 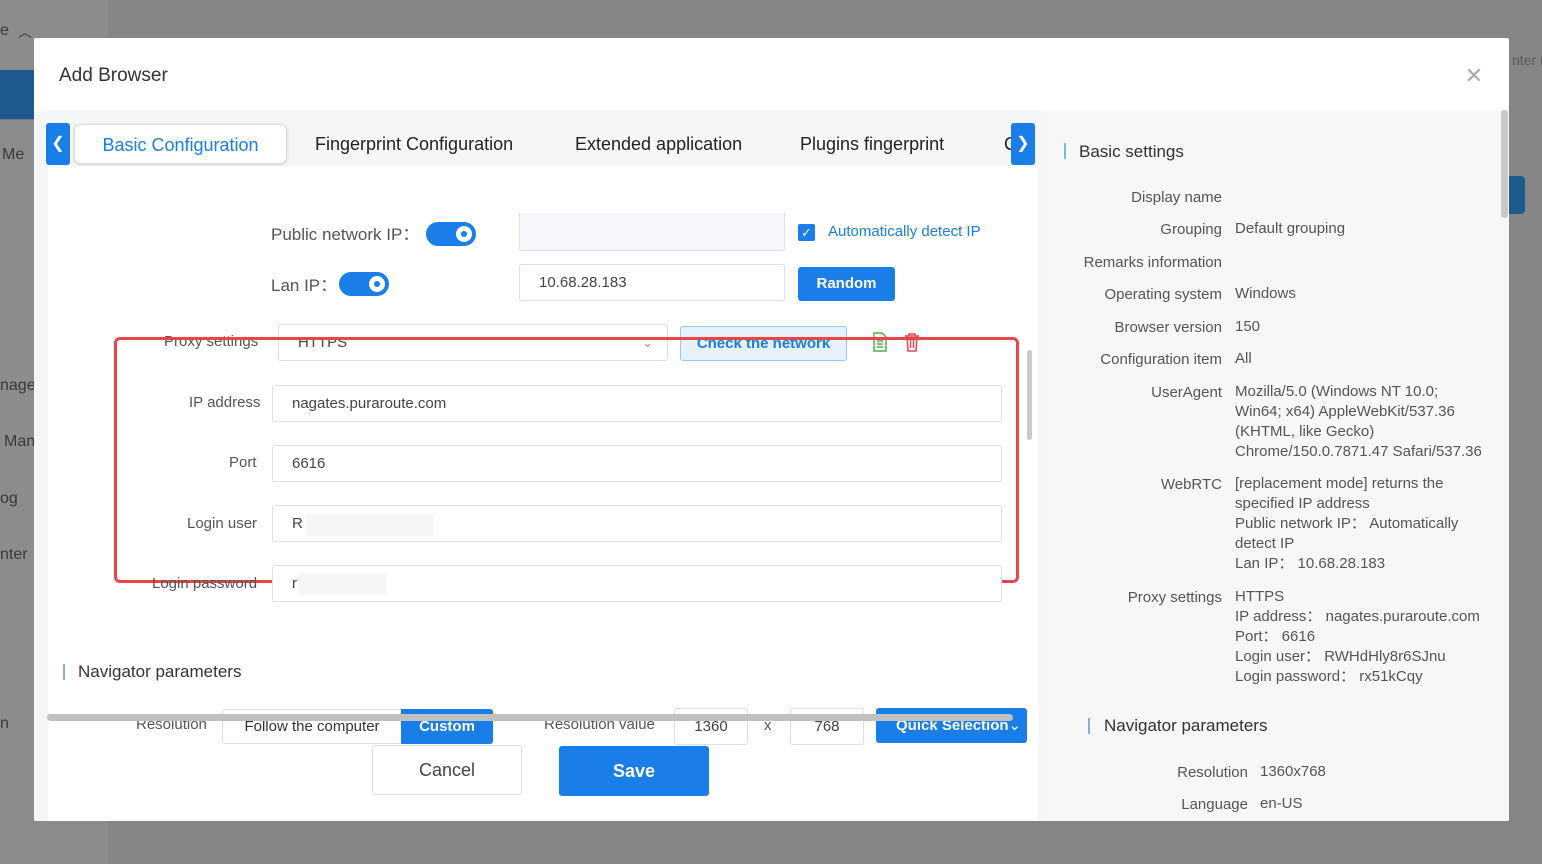 I want to click on lan-ip-toggle, so click(x=364, y=284).